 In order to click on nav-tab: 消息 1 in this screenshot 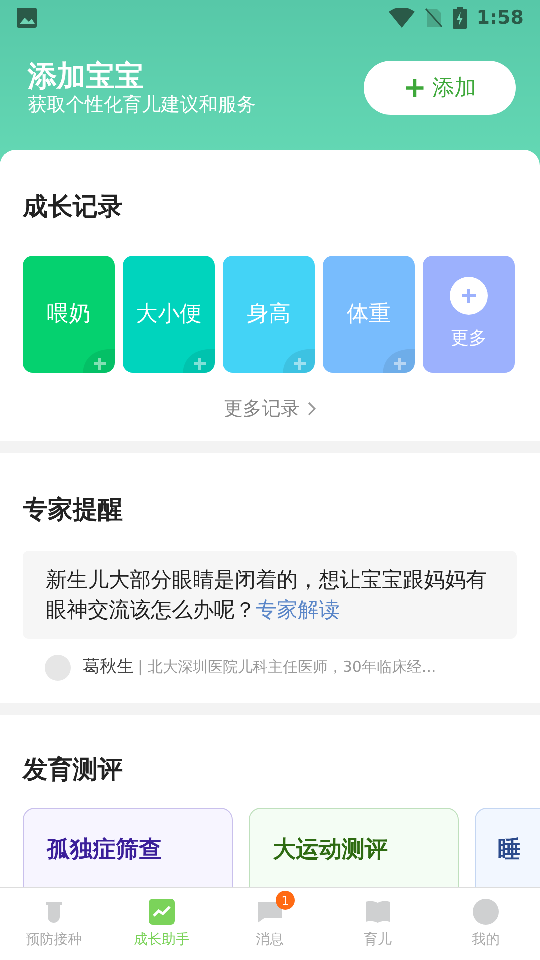, I will do `click(270, 924)`.